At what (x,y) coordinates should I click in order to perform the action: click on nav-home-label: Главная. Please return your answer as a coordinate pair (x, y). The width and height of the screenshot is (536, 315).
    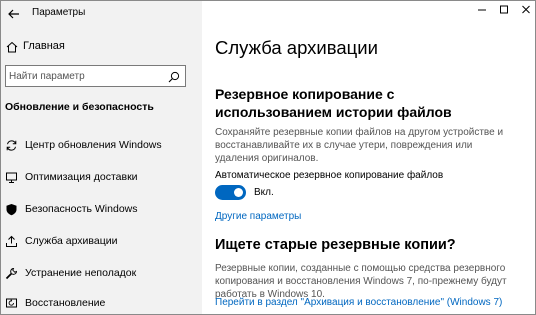
    Looking at the image, I should click on (44, 46).